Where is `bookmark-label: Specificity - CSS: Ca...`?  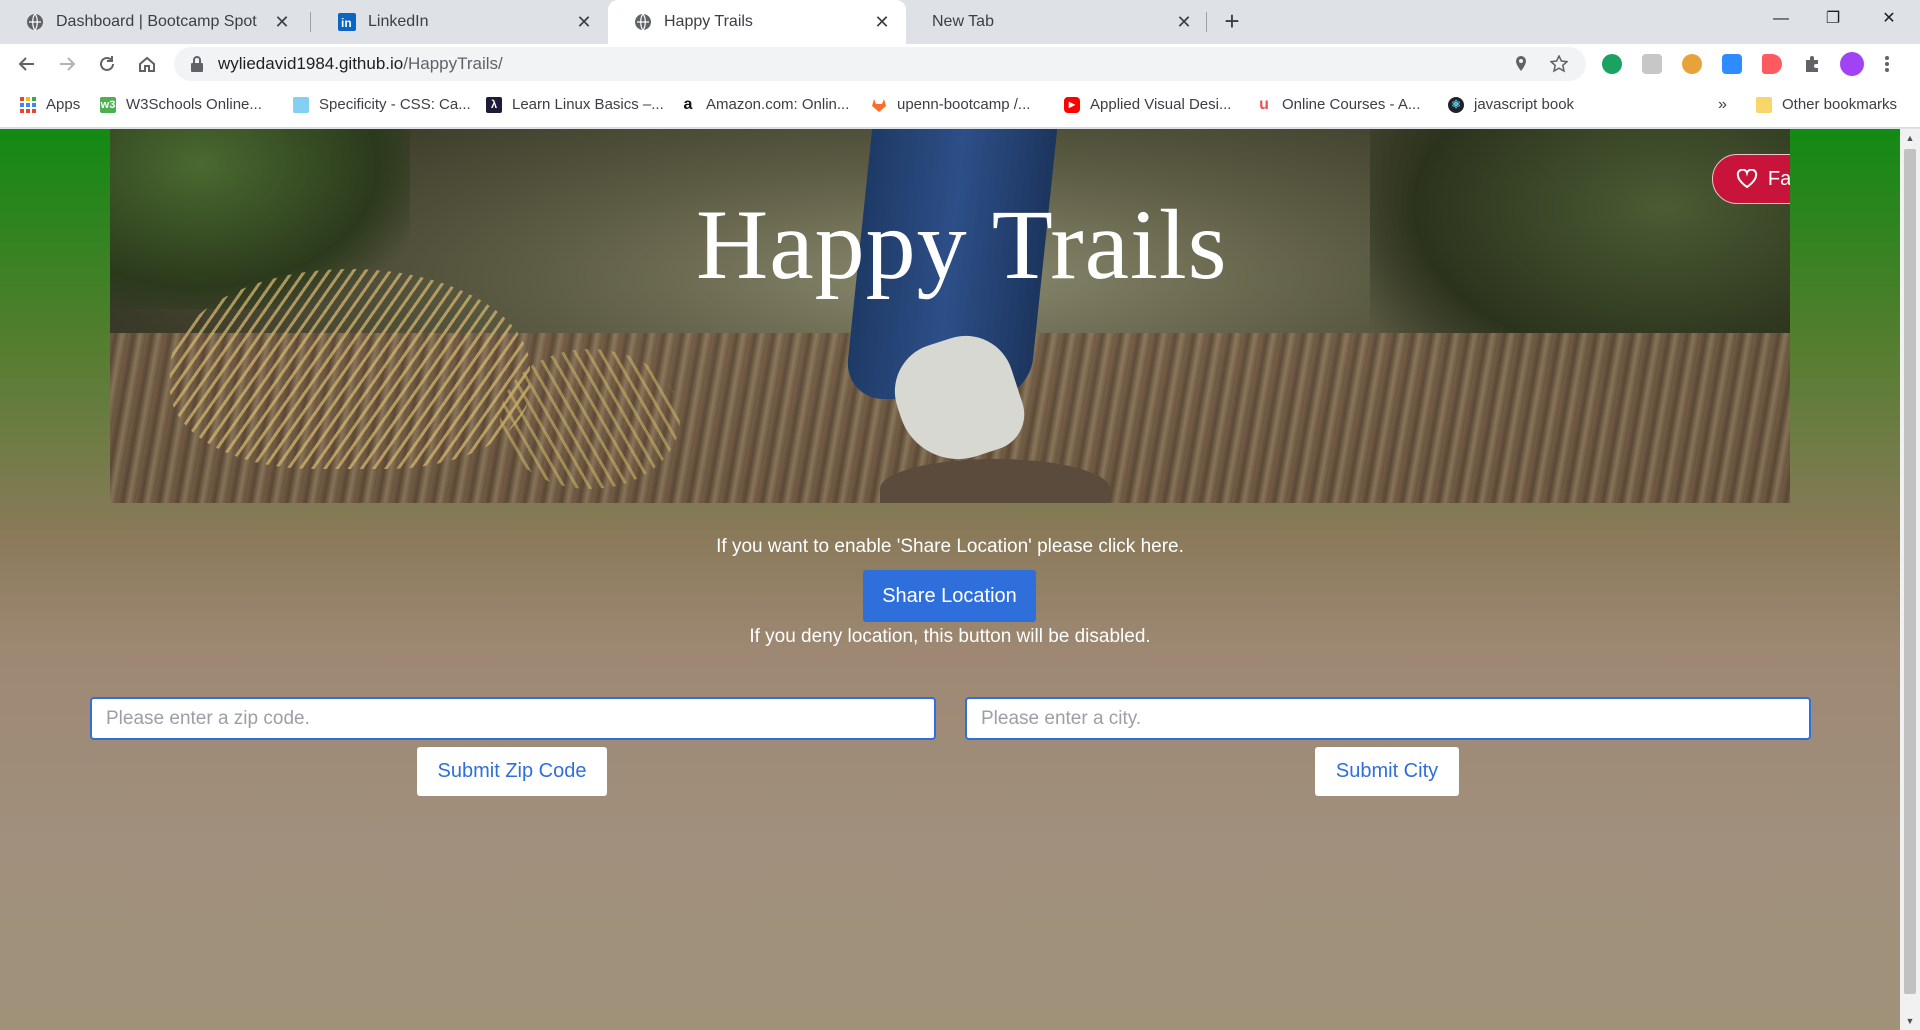
bookmark-label: Specificity - CSS: Ca... is located at coordinates (395, 104).